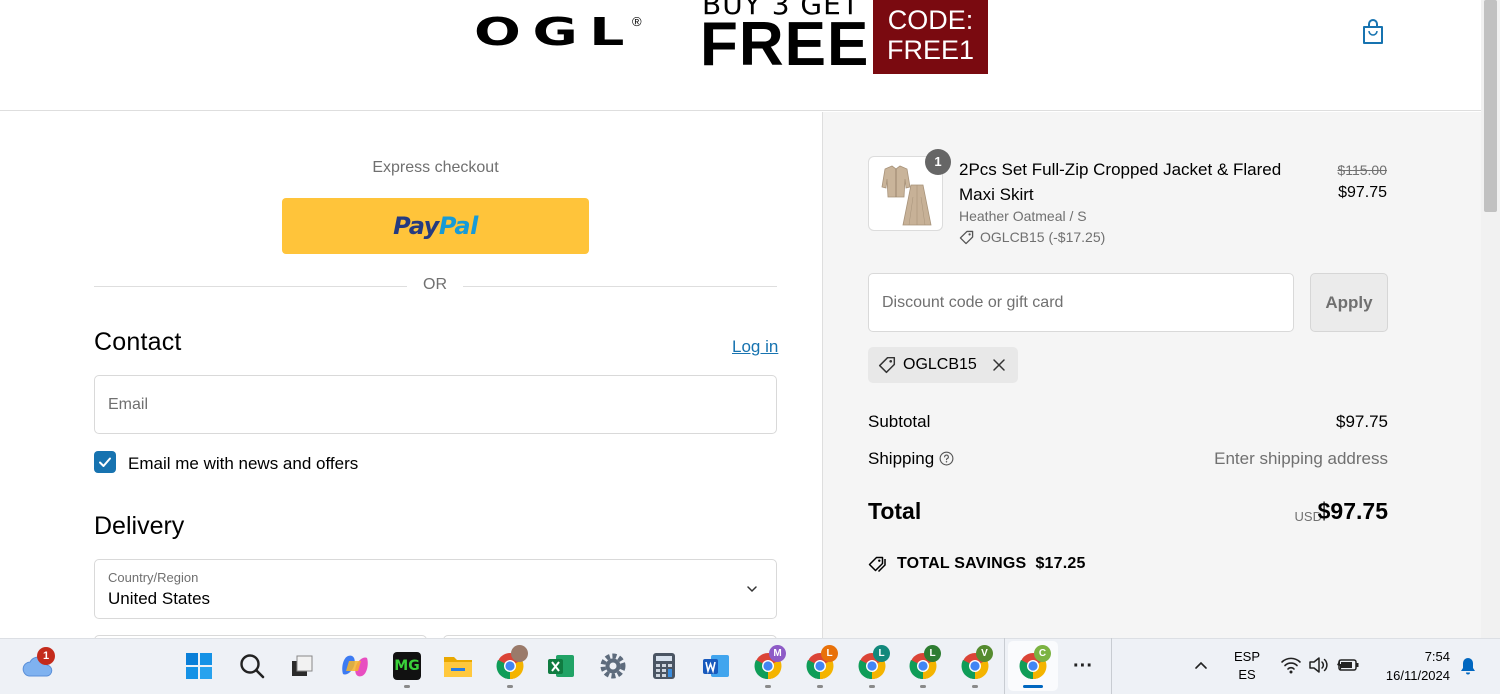 This screenshot has width=1500, height=694. Describe the element at coordinates (620, 286) in the screenshot. I see `divider-right` at that location.